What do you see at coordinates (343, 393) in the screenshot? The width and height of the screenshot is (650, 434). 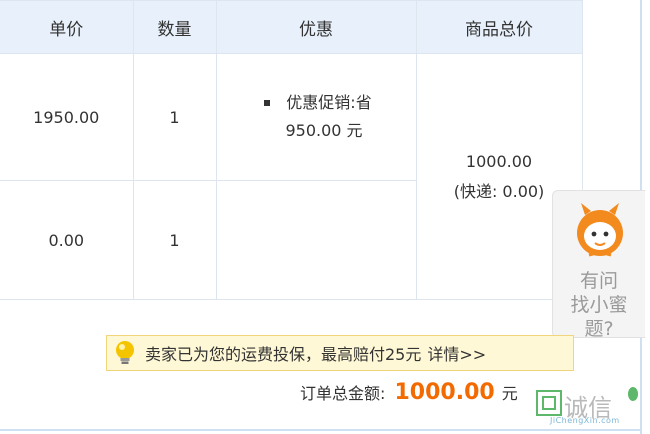 I see `order-total-label: 订单总金额:` at bounding box center [343, 393].